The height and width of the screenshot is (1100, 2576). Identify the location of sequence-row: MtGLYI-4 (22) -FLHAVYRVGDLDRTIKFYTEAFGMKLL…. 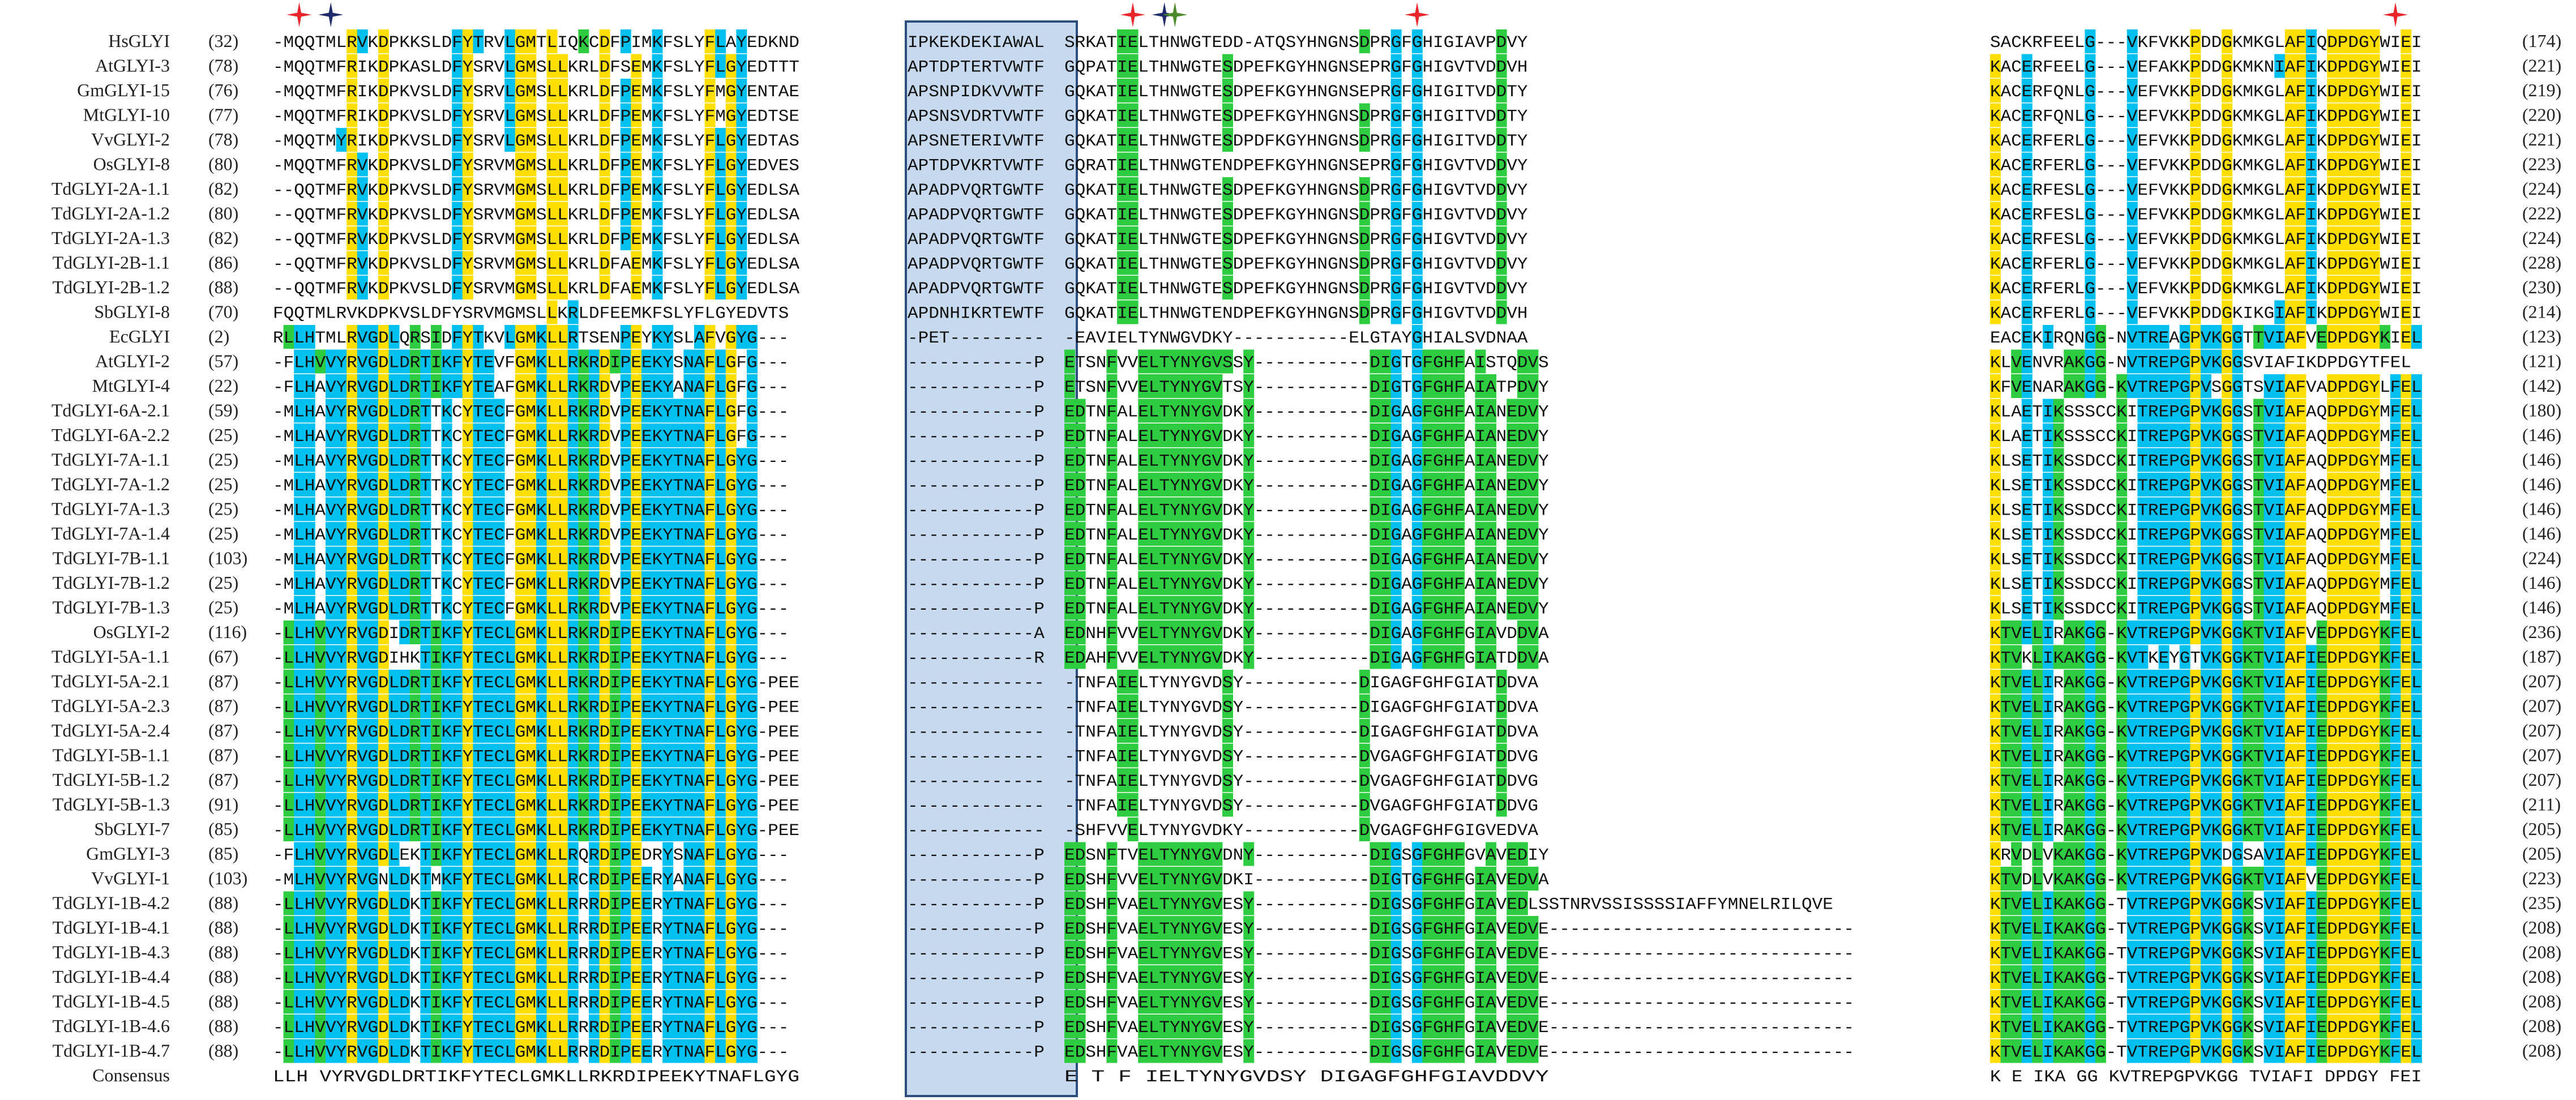
(1326, 386).